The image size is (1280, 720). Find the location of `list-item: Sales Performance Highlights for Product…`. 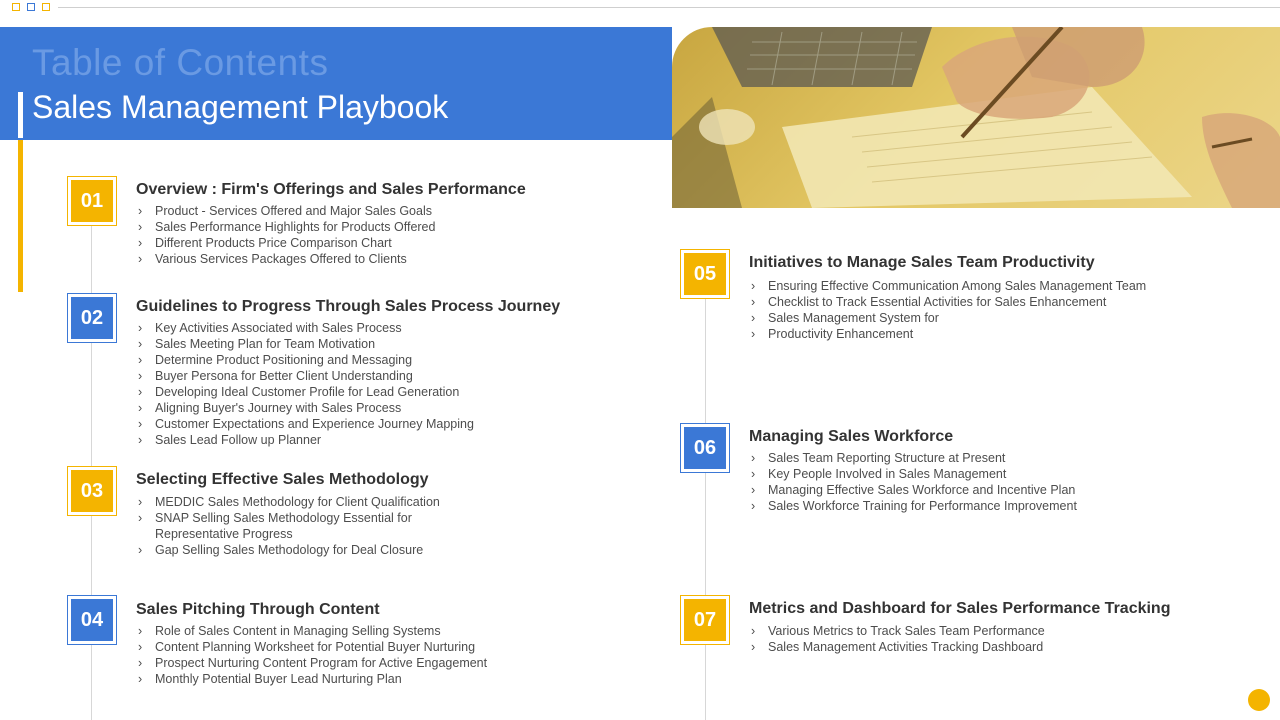

list-item: Sales Performance Highlights for Product… is located at coordinates (285, 227).